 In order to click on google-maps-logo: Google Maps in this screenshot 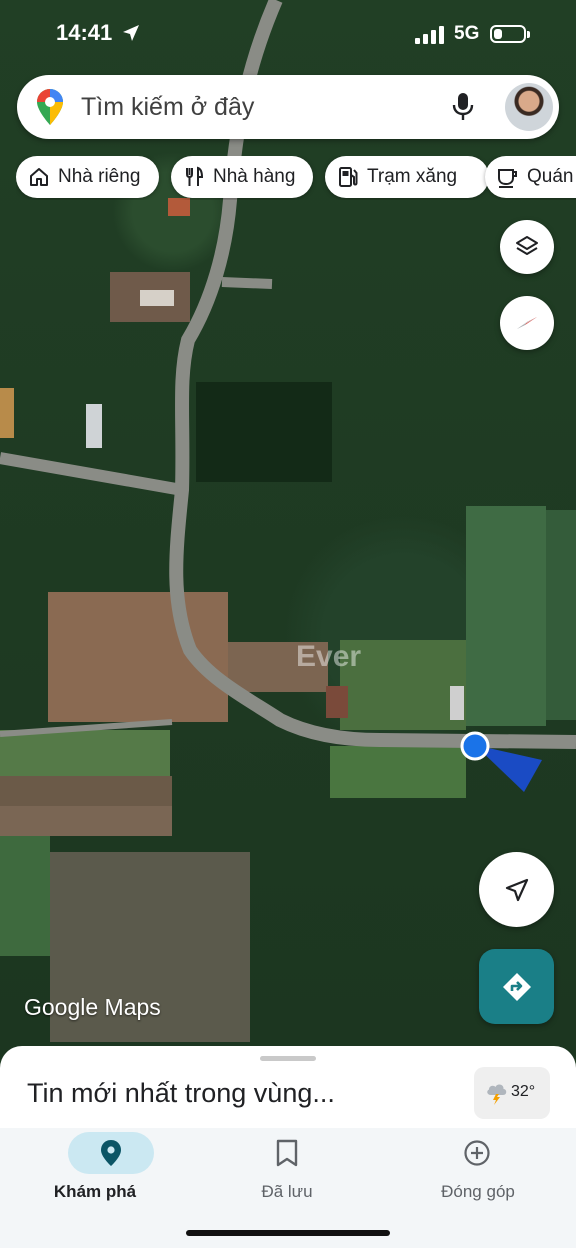, I will do `click(92, 1007)`.